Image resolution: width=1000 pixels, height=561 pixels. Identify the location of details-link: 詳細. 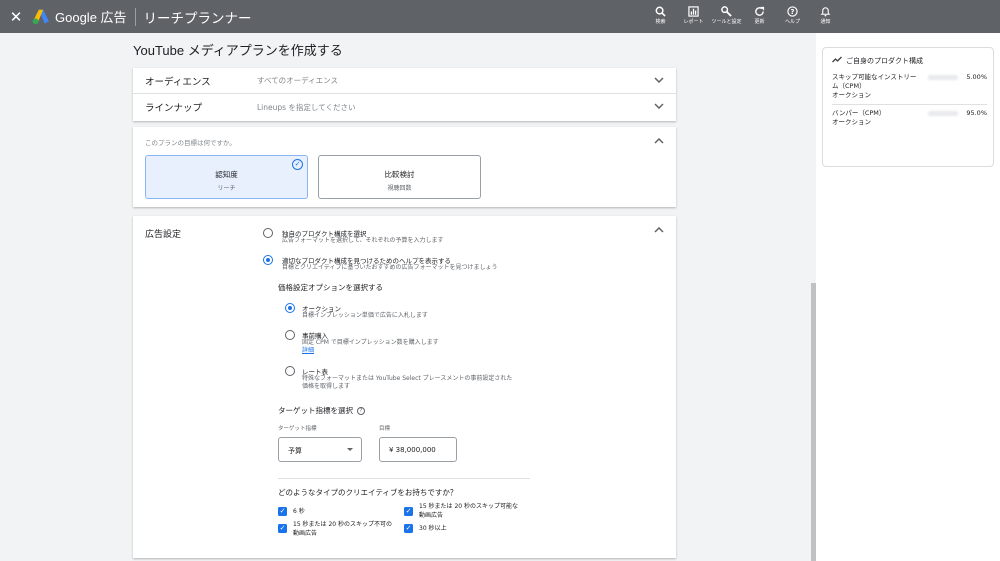
(308, 351).